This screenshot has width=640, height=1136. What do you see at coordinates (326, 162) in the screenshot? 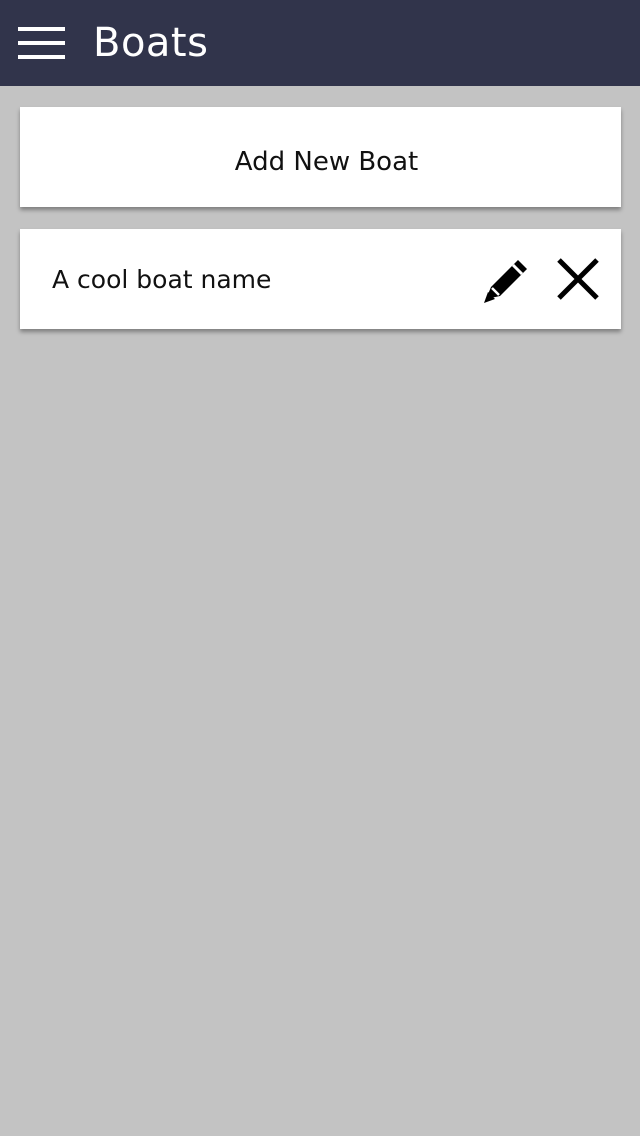
I see `add-new-boat-label: Add New Boat` at bounding box center [326, 162].